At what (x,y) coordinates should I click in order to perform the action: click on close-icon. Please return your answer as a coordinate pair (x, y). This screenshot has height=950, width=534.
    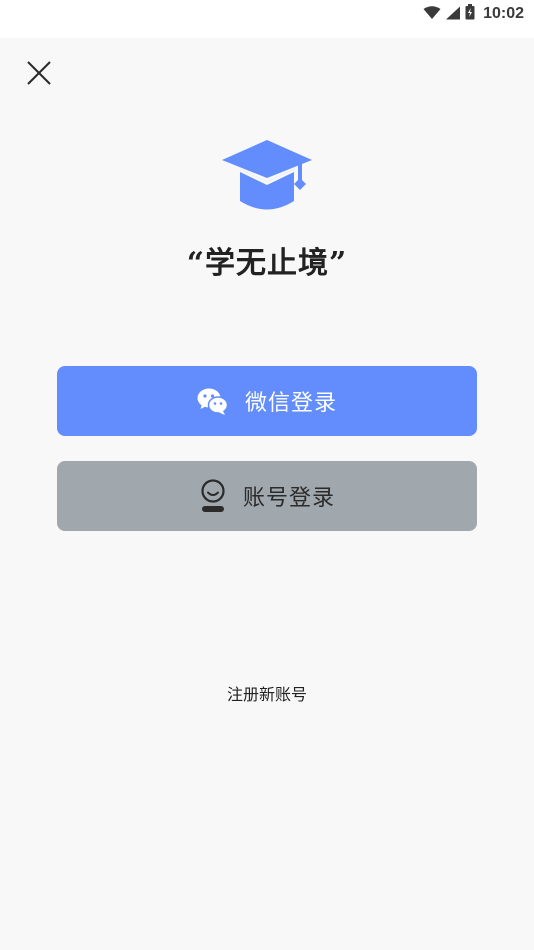
    Looking at the image, I should click on (39, 73).